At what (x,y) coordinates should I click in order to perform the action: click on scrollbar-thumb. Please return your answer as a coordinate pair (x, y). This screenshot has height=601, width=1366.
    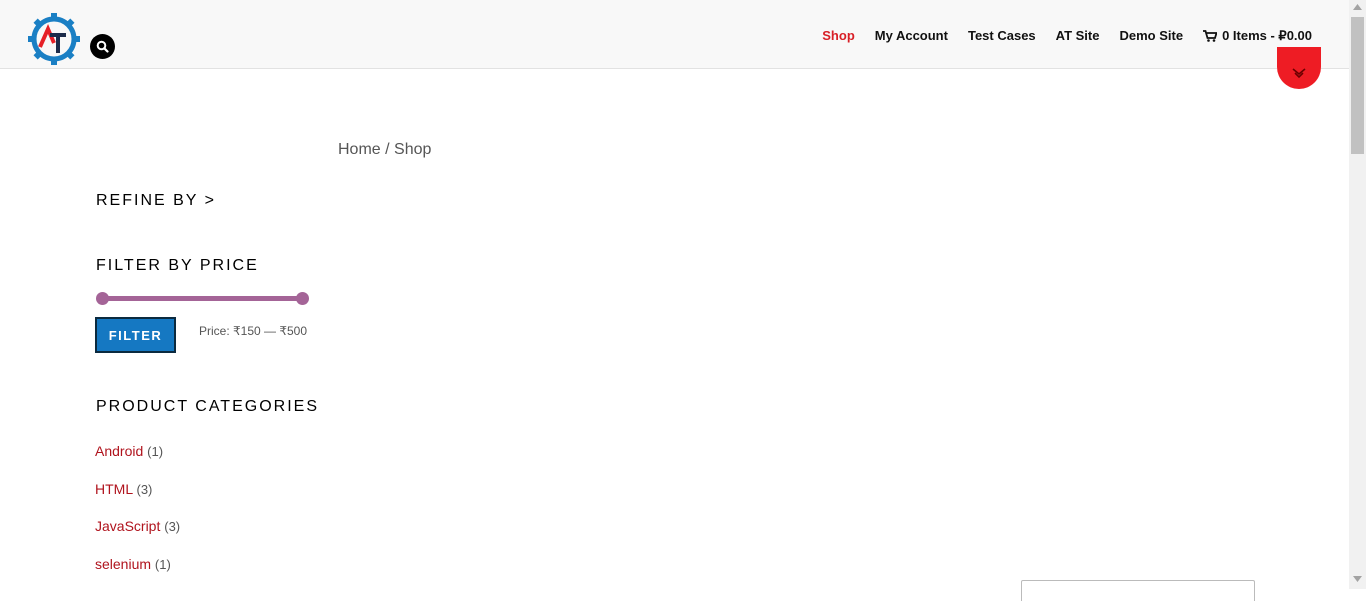
    Looking at the image, I should click on (1357, 85).